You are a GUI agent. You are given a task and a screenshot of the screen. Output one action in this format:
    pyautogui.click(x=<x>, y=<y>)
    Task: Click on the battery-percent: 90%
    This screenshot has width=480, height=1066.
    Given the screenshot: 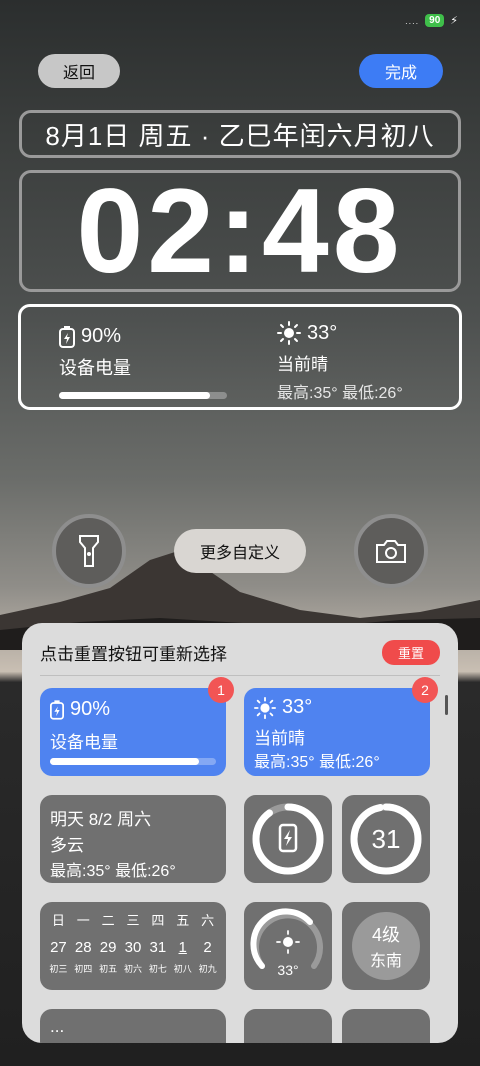 What is the action you would take?
    pyautogui.click(x=101, y=336)
    